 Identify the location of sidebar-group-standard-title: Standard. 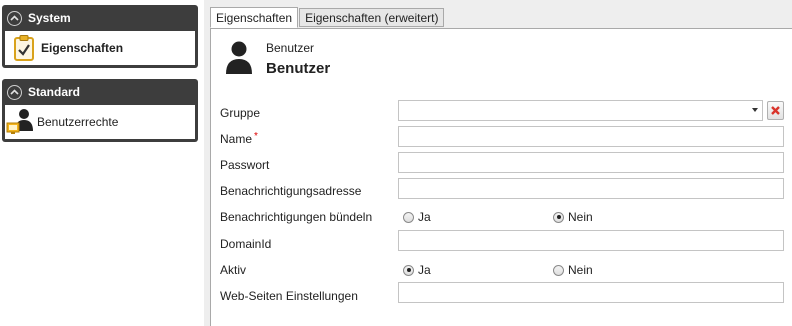
(54, 92).